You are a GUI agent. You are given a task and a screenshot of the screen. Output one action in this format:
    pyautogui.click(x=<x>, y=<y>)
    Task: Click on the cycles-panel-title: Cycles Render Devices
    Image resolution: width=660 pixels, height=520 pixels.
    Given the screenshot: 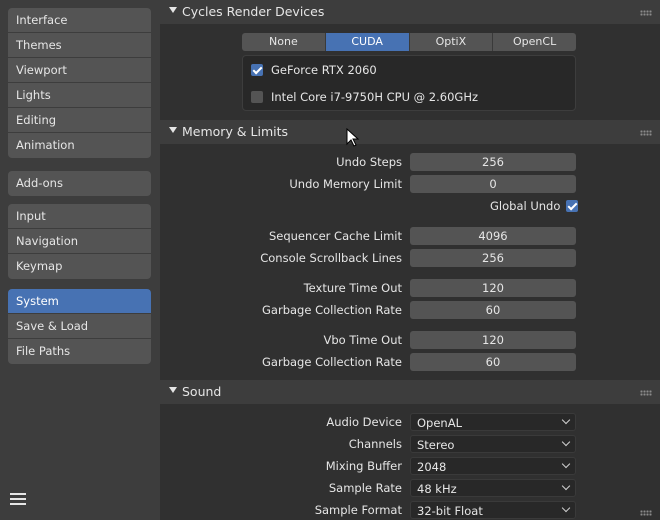 What is the action you would take?
    pyautogui.click(x=253, y=11)
    